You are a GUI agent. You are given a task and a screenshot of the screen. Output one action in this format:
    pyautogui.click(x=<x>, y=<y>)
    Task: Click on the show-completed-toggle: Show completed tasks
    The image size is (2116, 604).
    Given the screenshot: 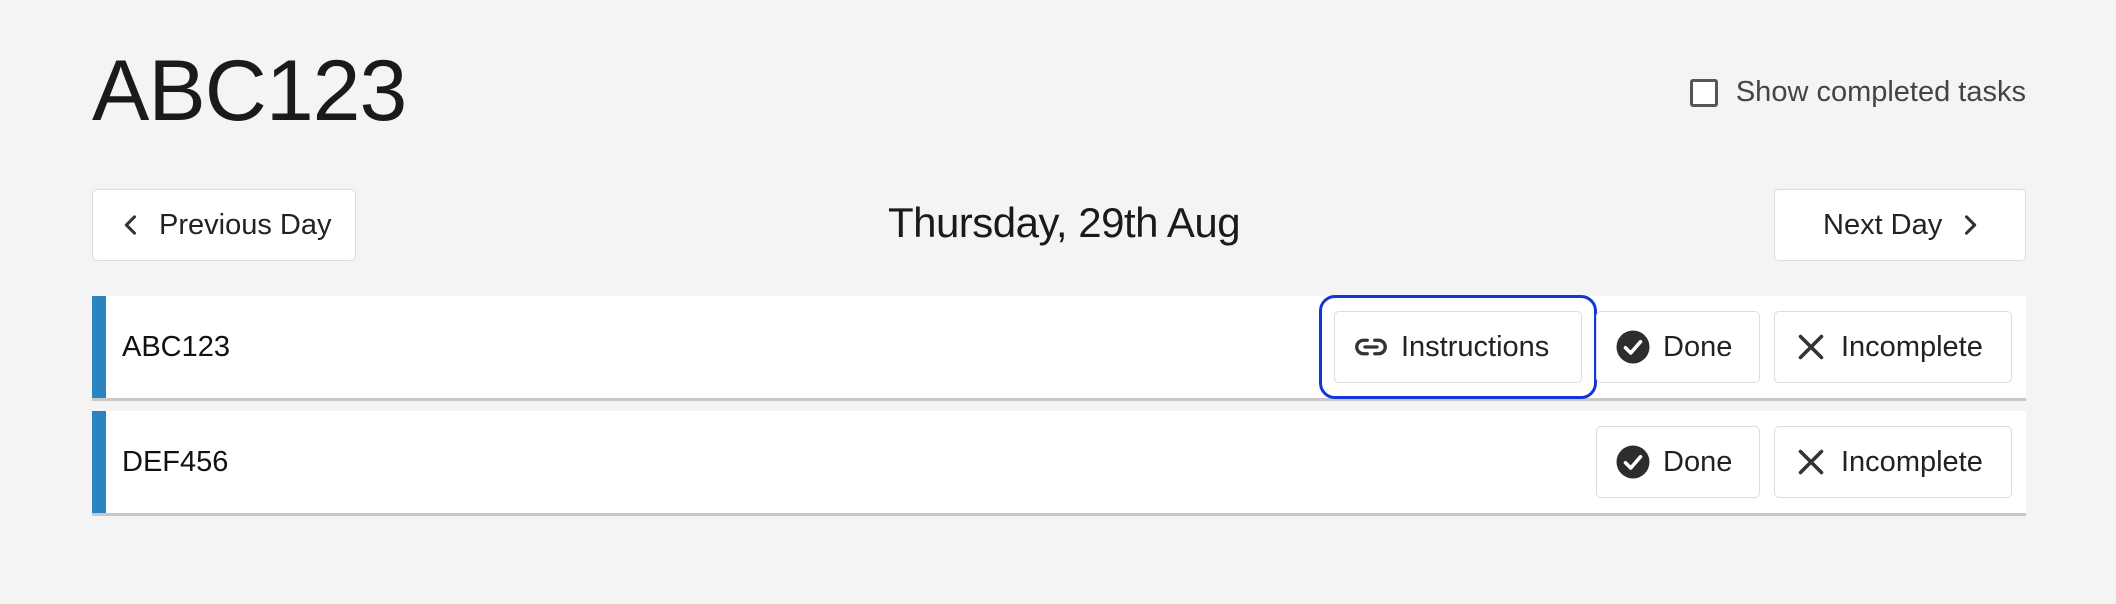 What is the action you would take?
    pyautogui.click(x=1857, y=92)
    